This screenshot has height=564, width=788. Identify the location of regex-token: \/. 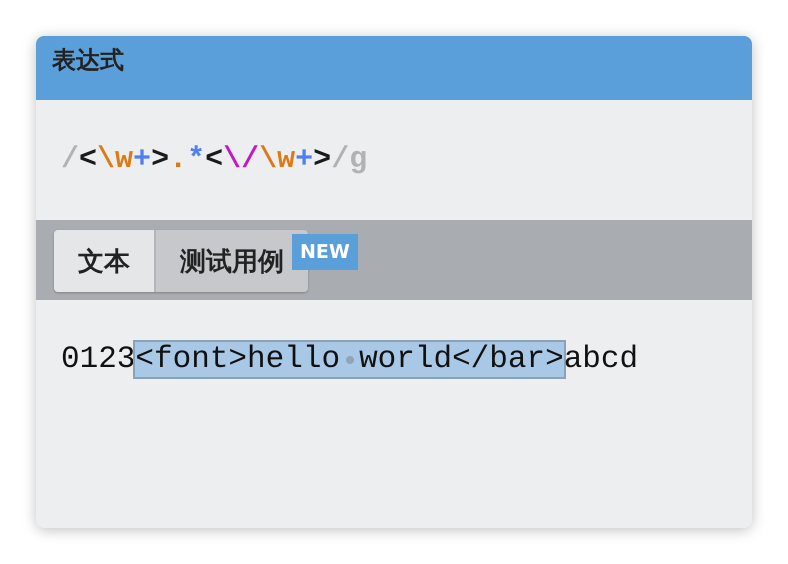
(241, 160).